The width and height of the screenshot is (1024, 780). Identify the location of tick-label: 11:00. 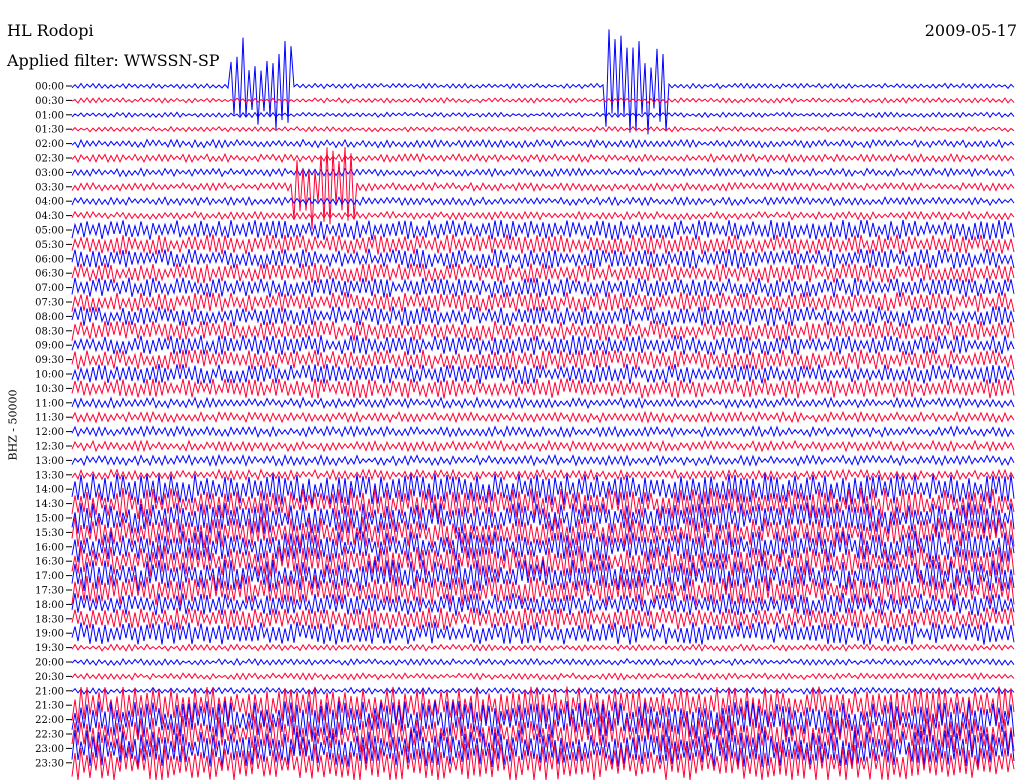
(49, 403).